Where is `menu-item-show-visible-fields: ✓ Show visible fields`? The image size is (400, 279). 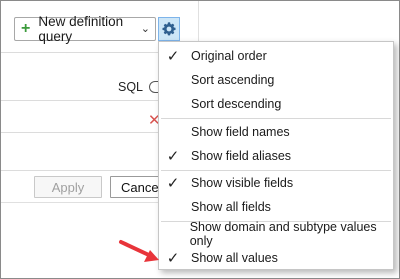 menu-item-show-visible-fields: ✓ Show visible fields is located at coordinates (276, 183).